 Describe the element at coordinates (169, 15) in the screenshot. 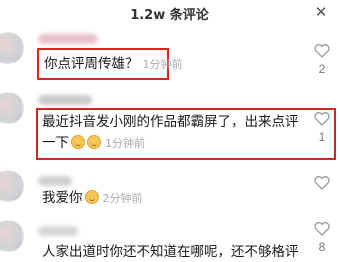

I see `comments-count-title: 1.2w 条评论` at that location.